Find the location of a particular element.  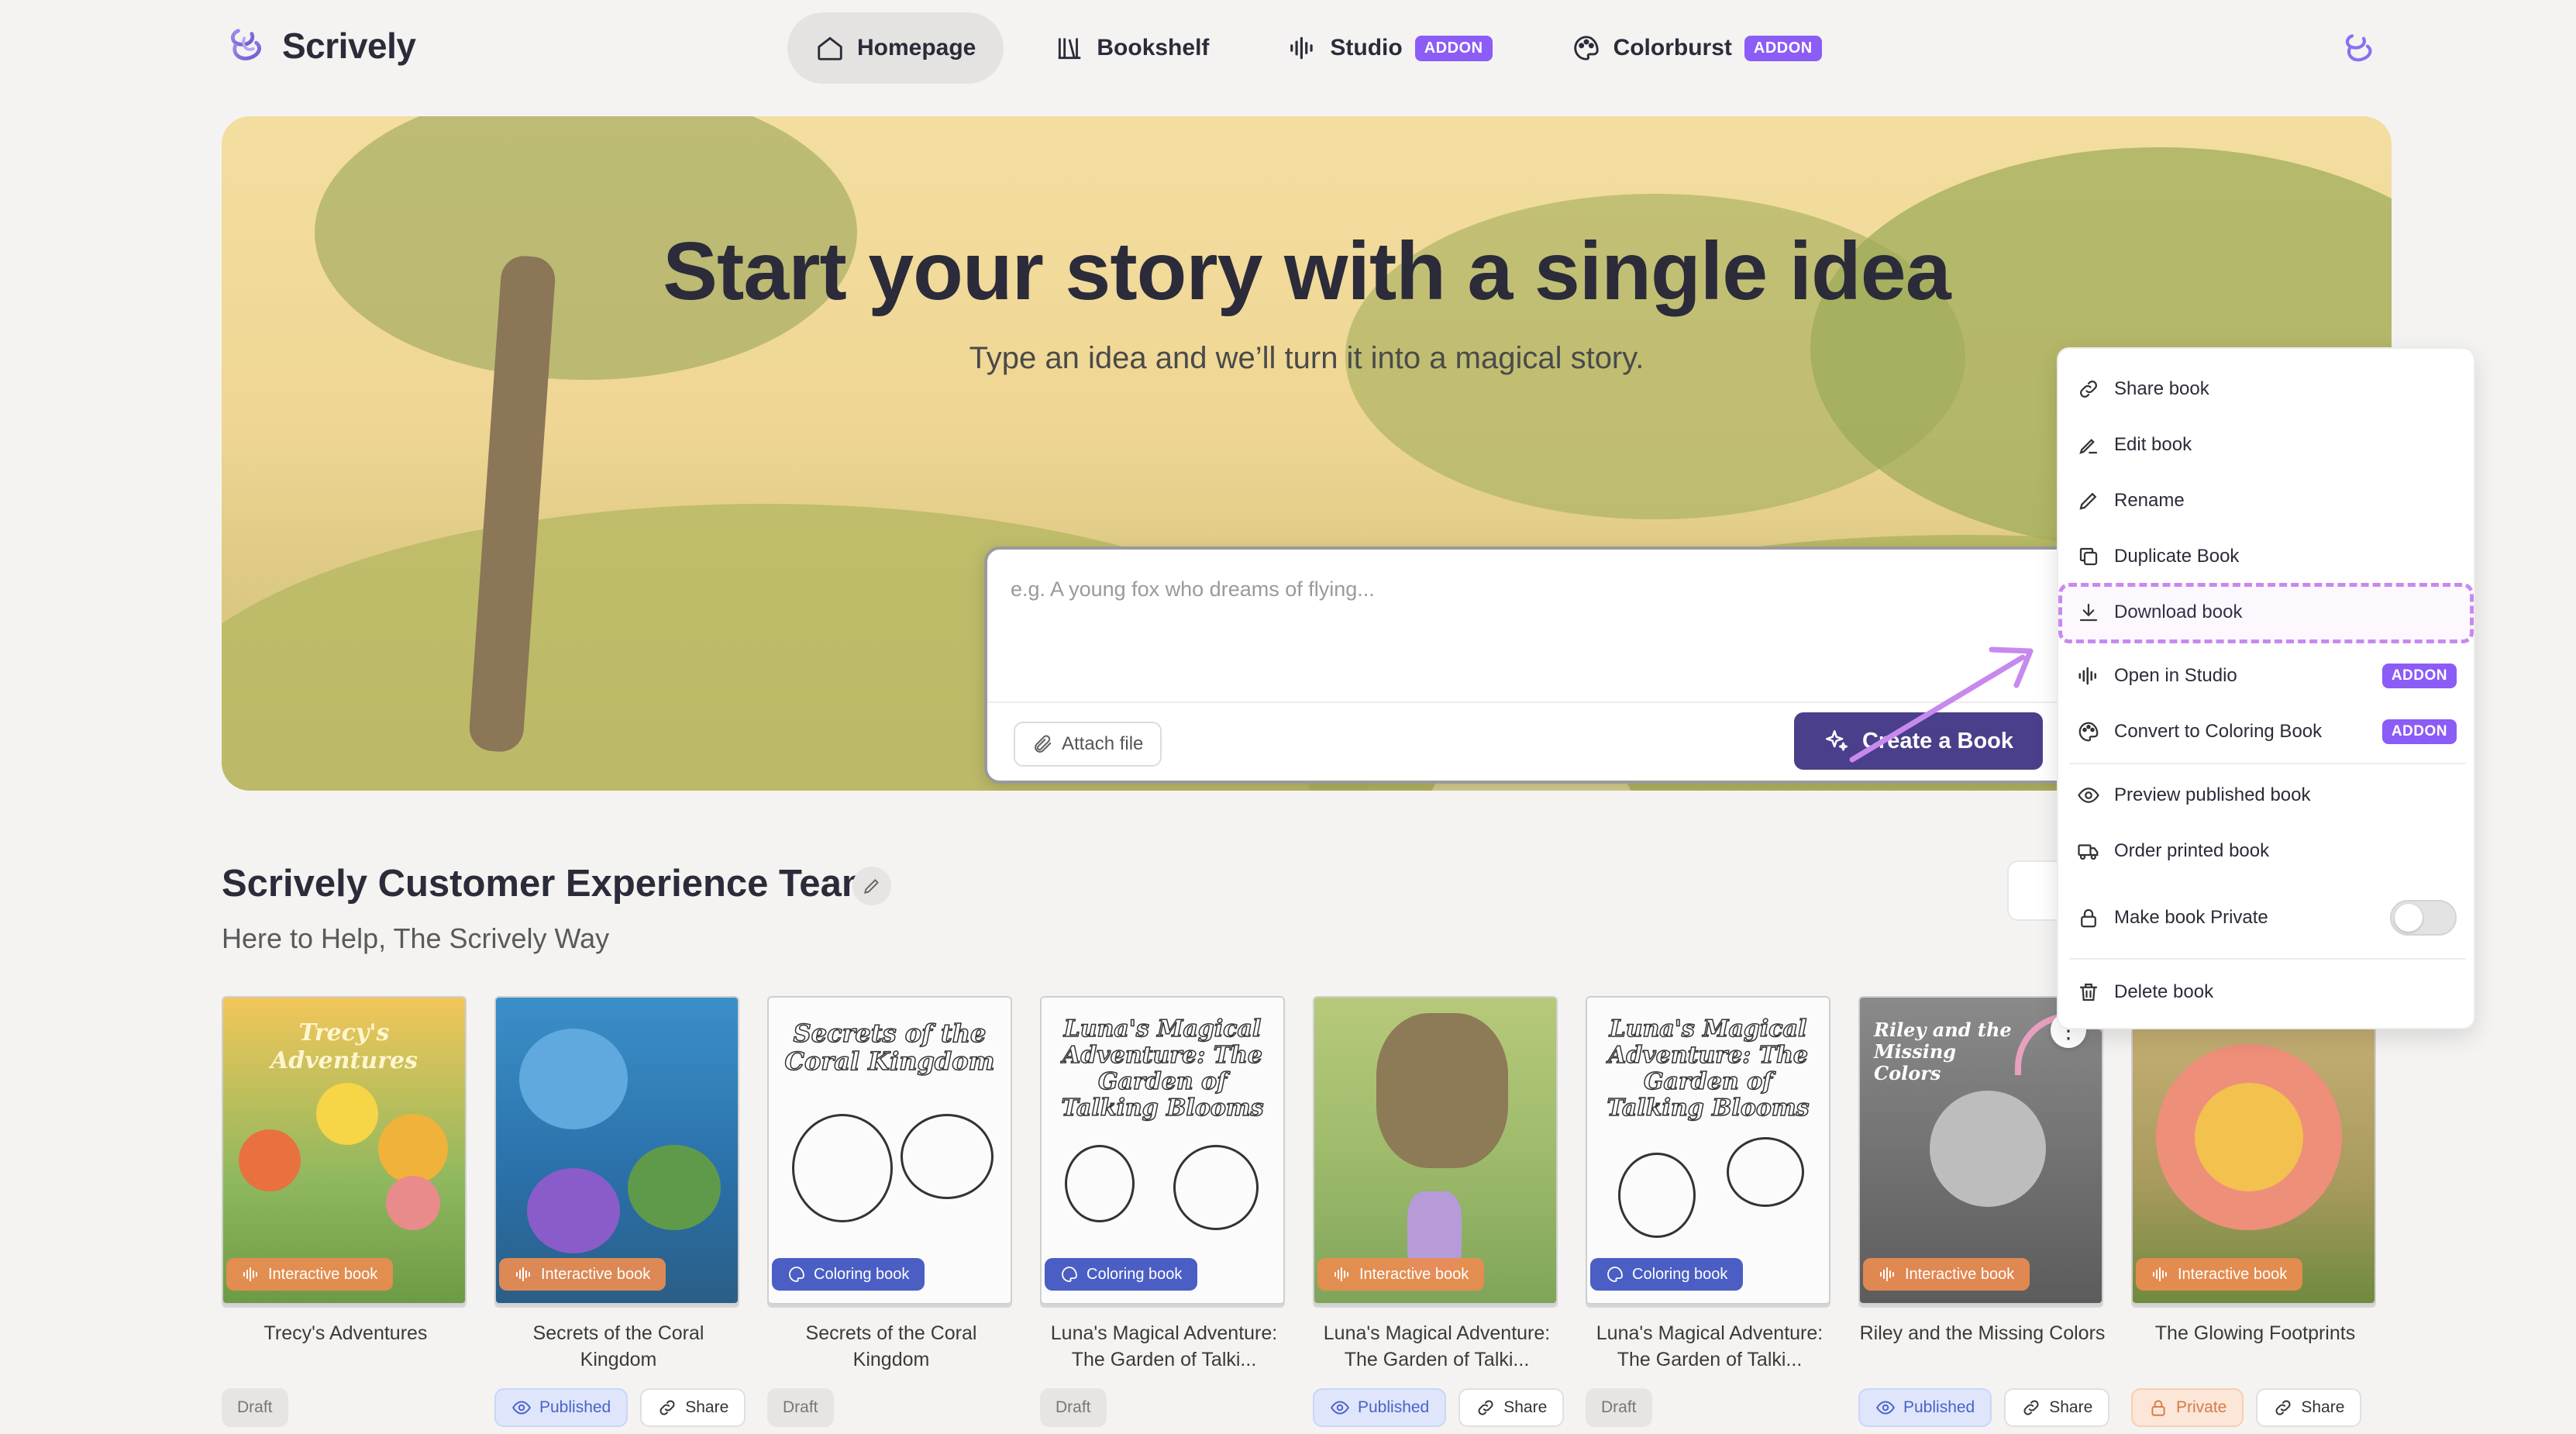

eye-icon is located at coordinates (1340, 1408).